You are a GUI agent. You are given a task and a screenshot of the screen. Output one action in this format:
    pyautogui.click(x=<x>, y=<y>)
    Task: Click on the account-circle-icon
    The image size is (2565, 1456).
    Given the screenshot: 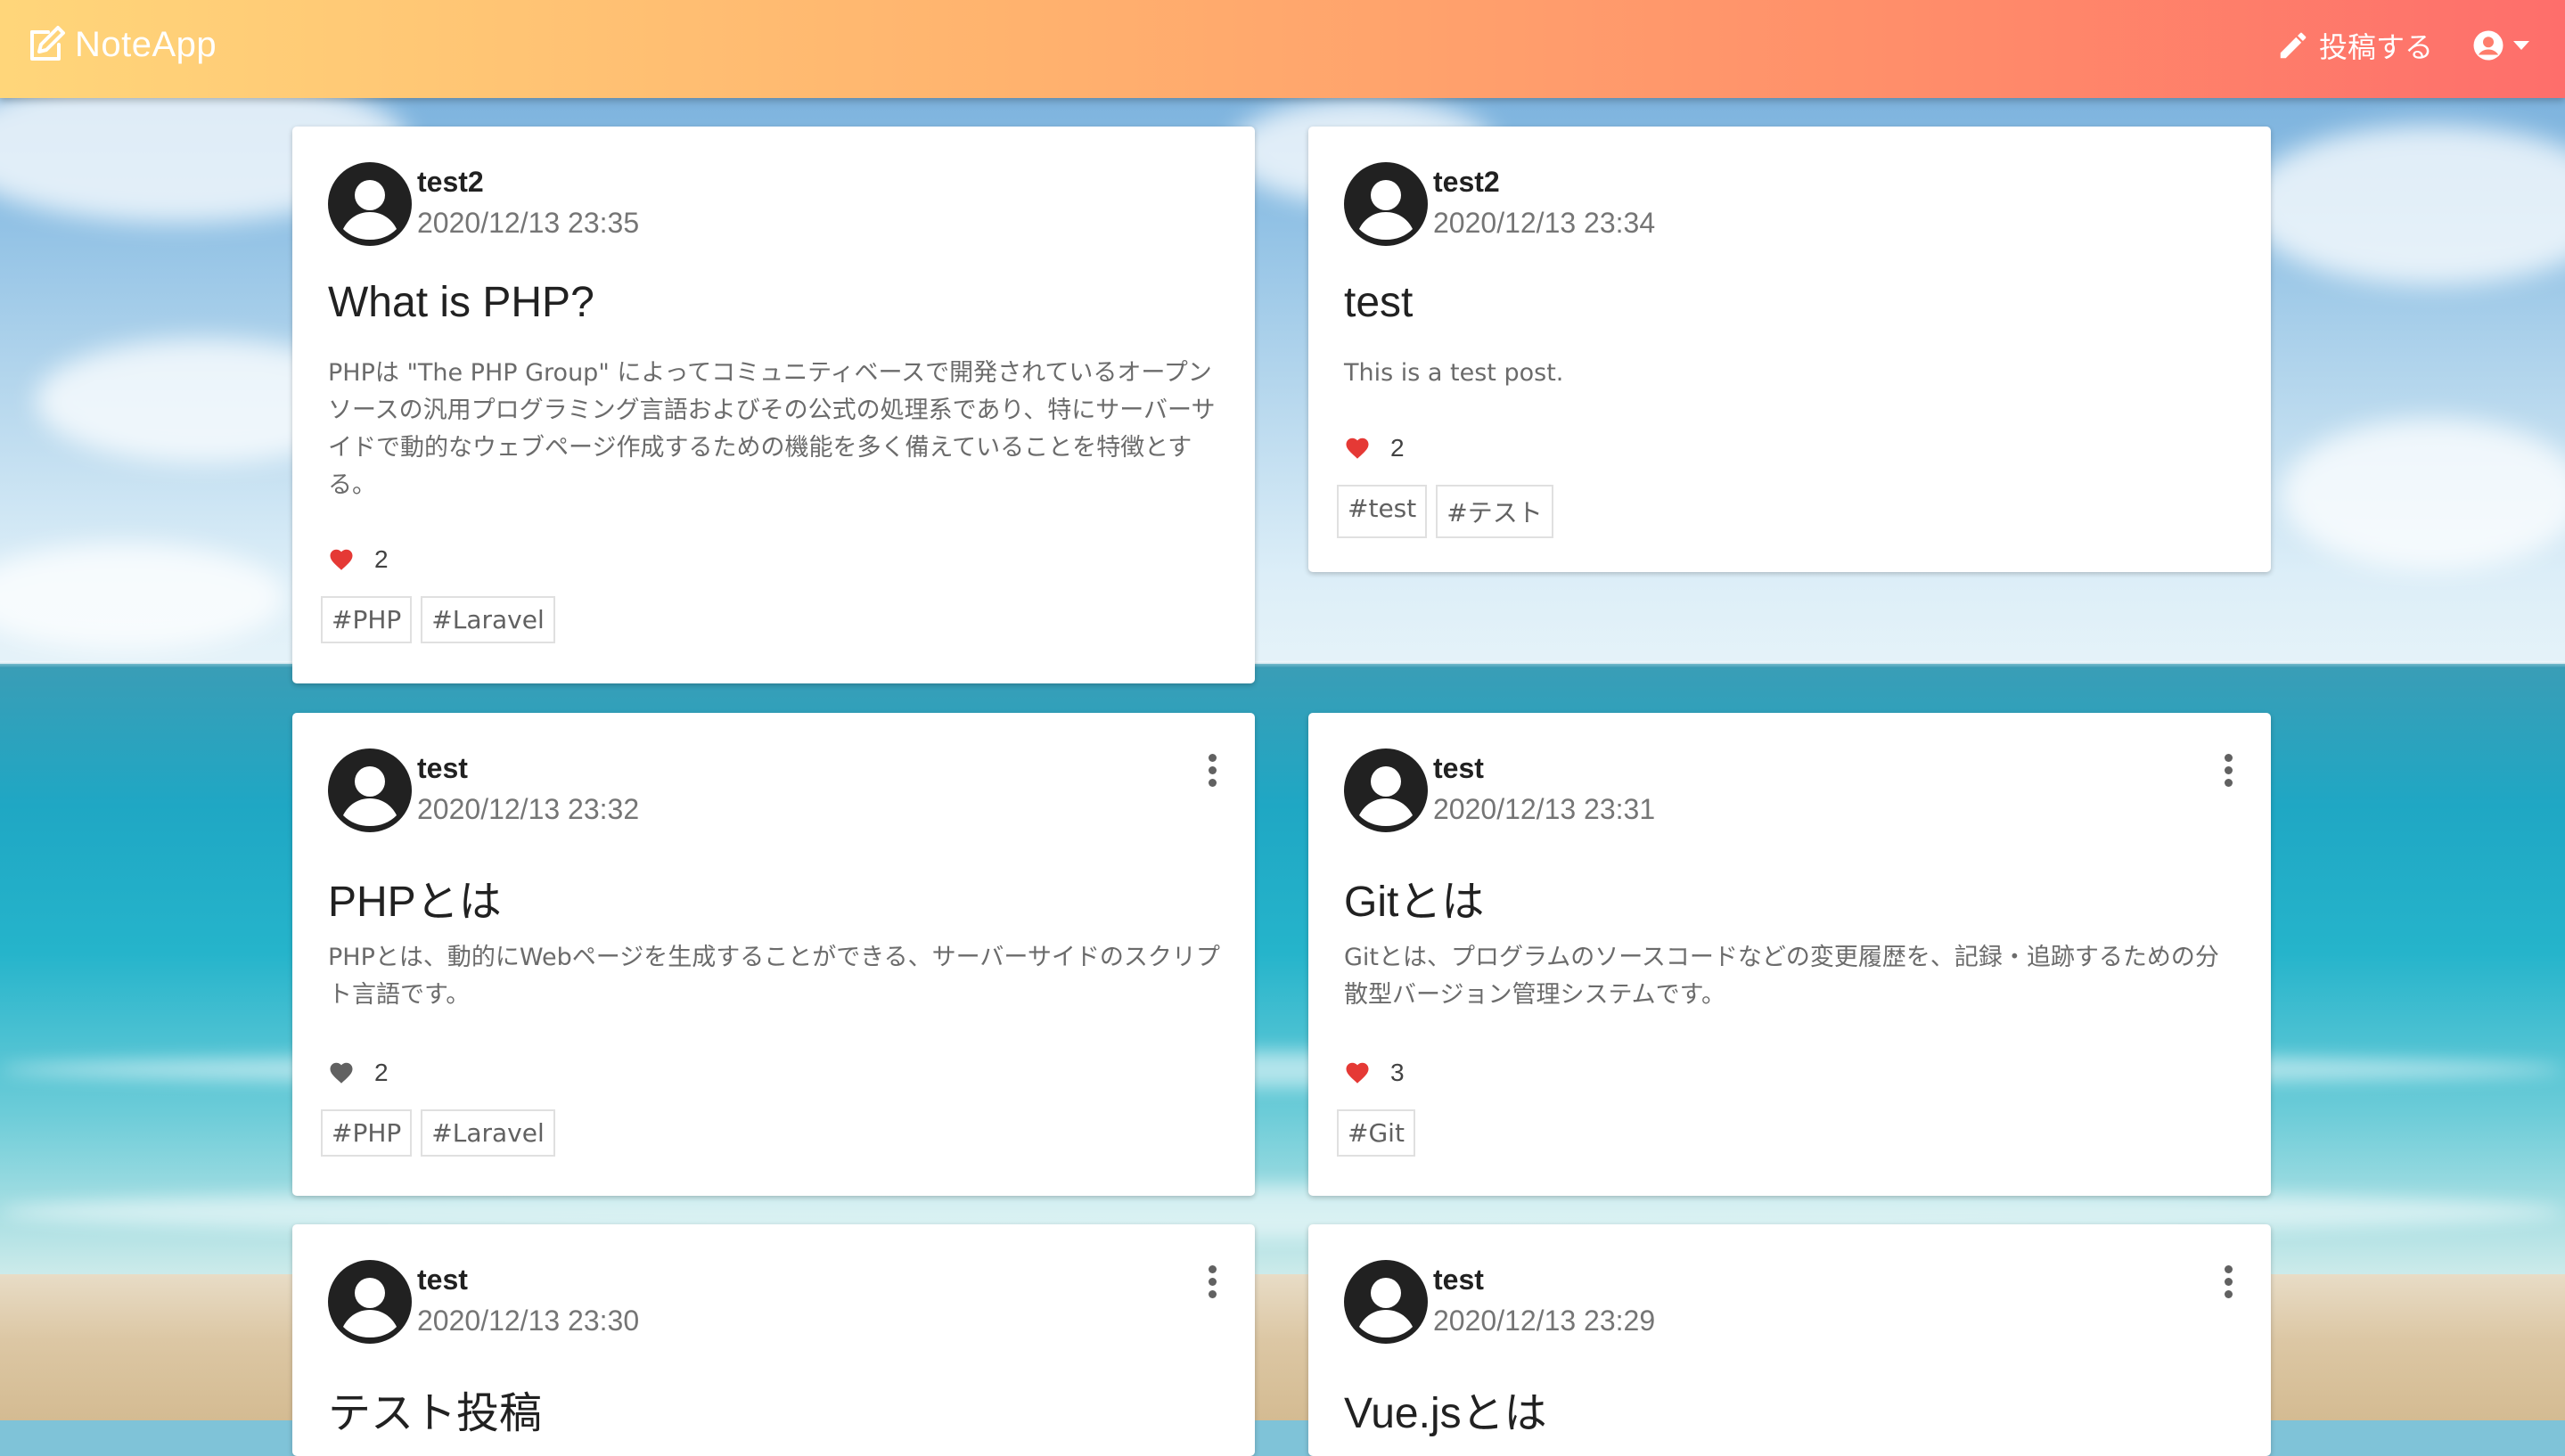 What is the action you would take?
    pyautogui.click(x=2488, y=45)
    